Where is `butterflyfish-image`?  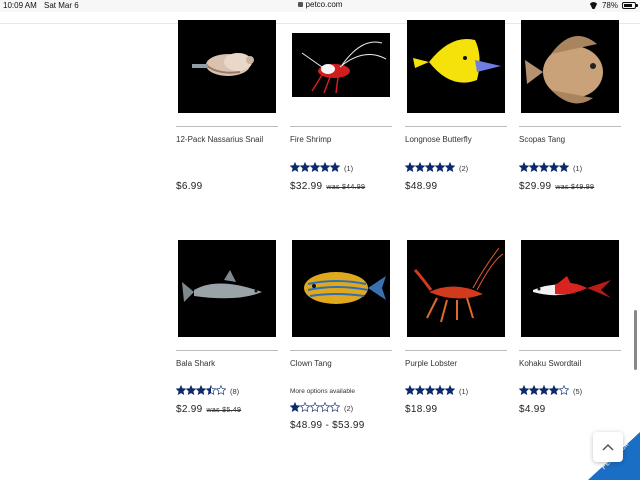 butterflyfish-image is located at coordinates (457, 60).